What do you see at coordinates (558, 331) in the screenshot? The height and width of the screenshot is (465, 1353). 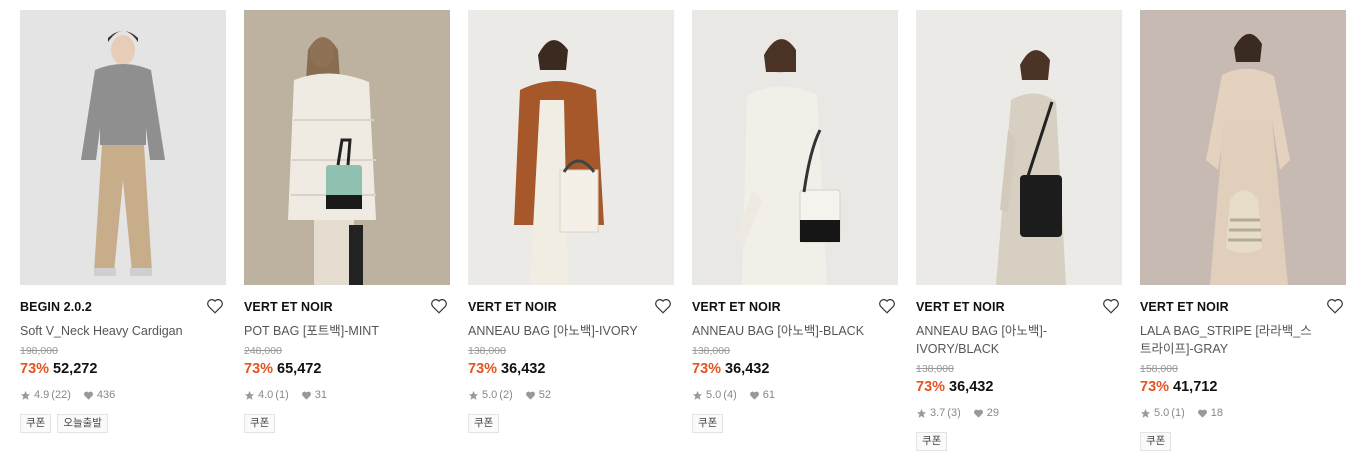 I see `product-name: ANNEAU BAG [아노백]-IVORY` at bounding box center [558, 331].